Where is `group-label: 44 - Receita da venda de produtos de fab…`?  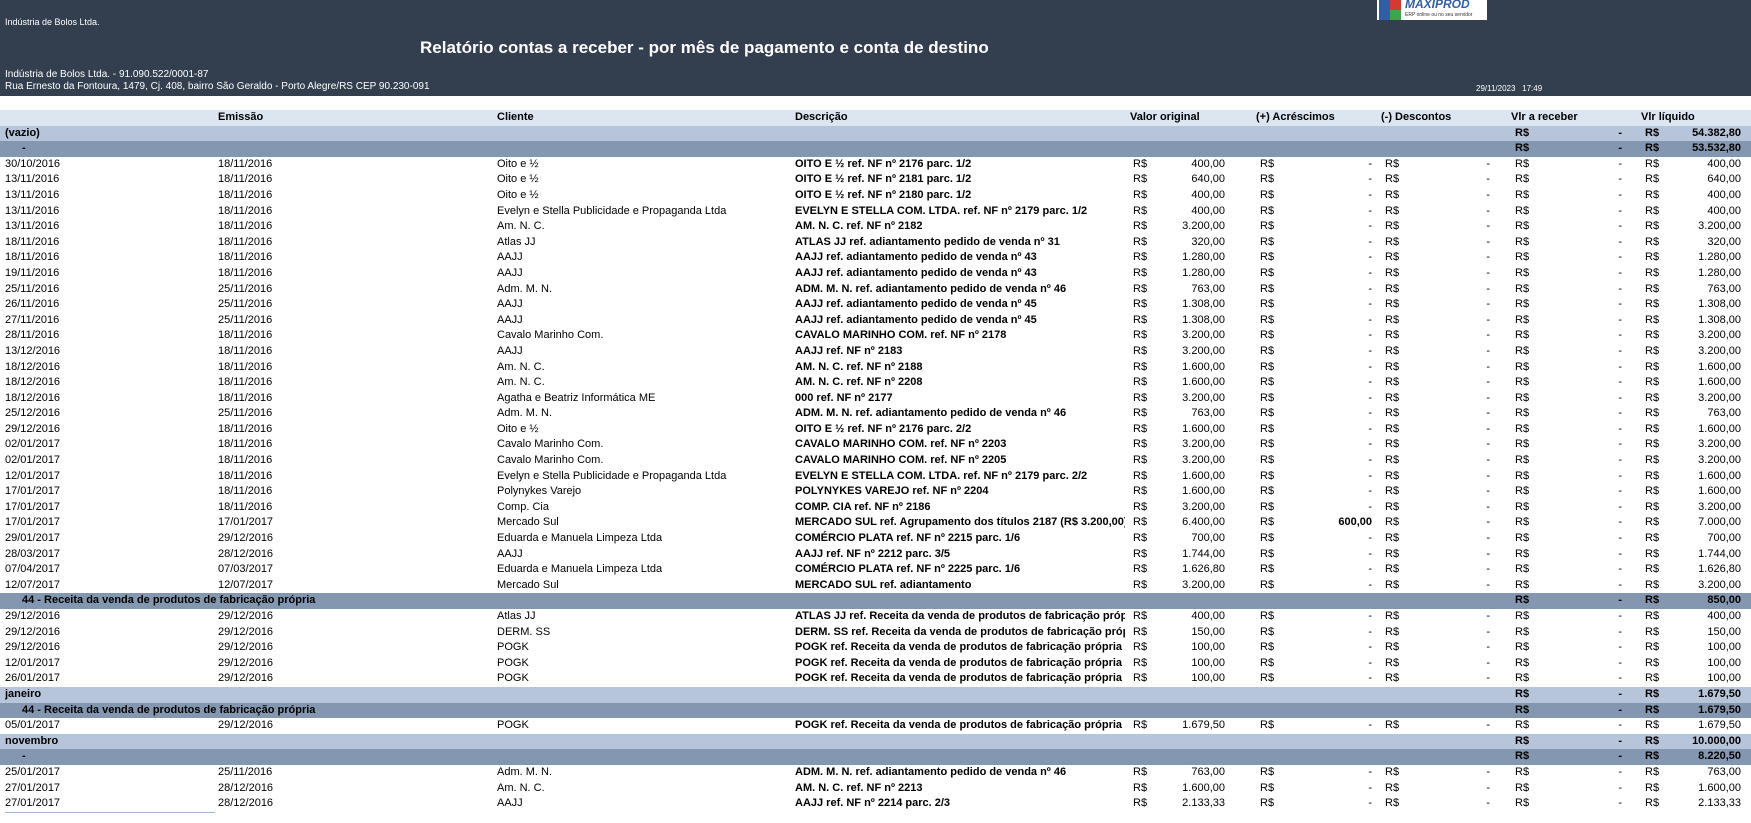 group-label: 44 - Receita da venda de produtos de fab… is located at coordinates (169, 600).